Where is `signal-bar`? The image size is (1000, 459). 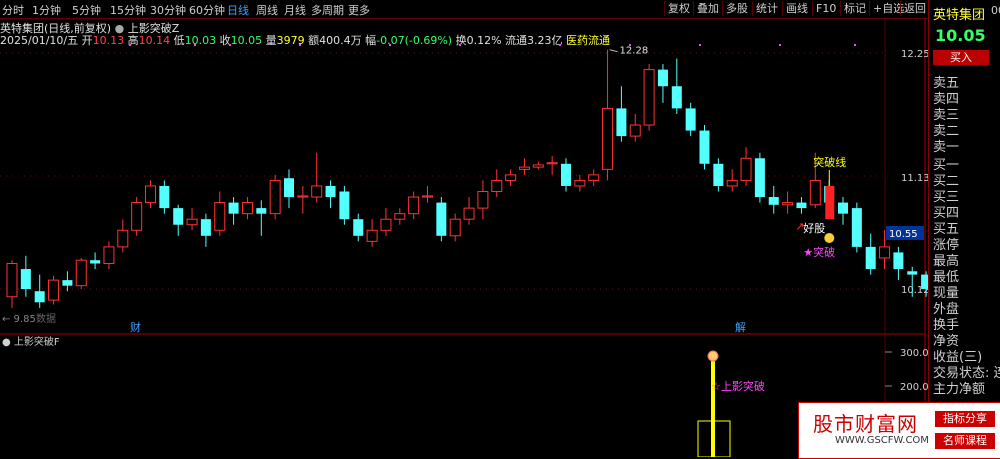
signal-bar is located at coordinates (713, 406).